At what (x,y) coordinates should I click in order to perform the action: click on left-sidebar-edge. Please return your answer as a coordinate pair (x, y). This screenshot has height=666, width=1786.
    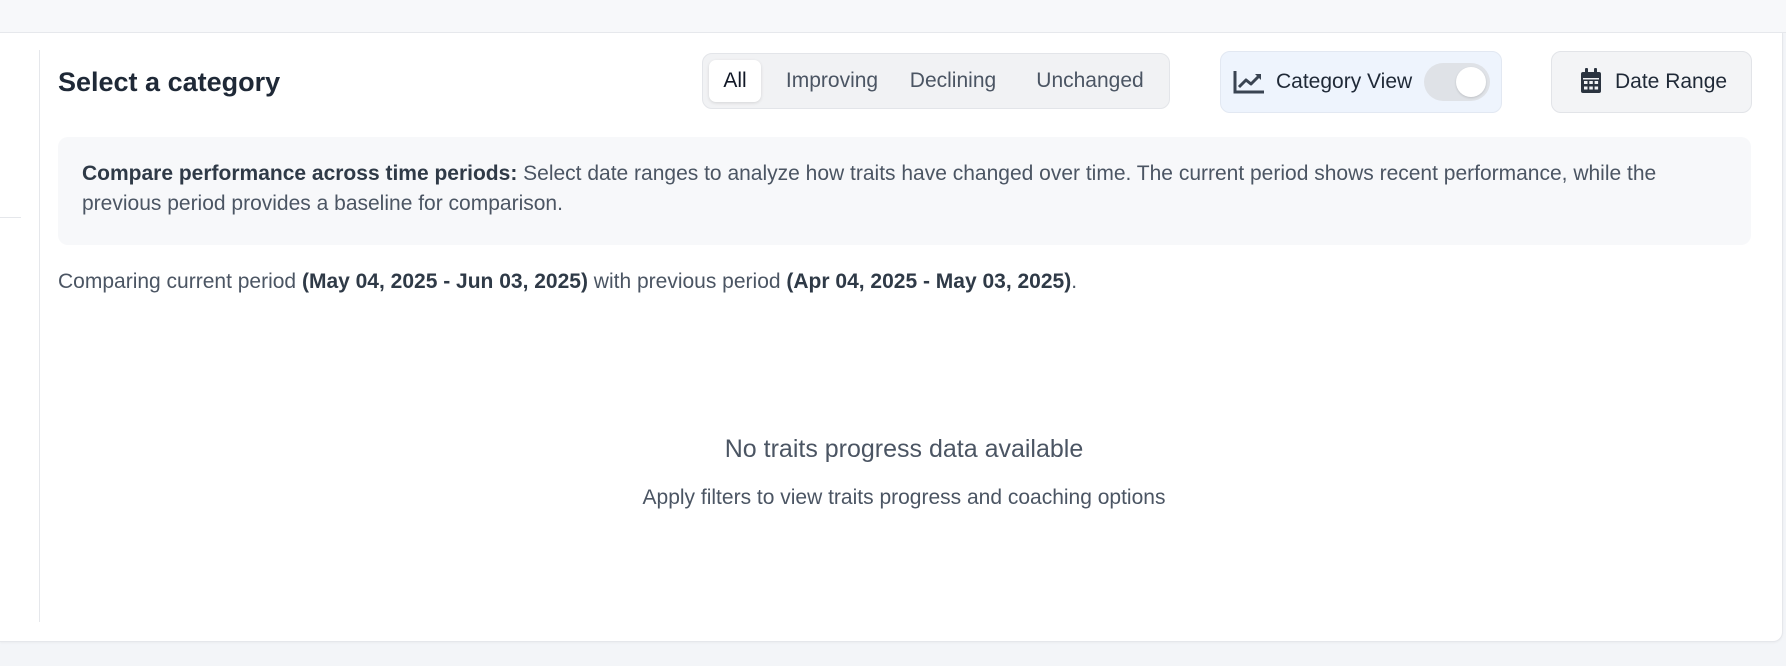
    Looking at the image, I should click on (20, 336).